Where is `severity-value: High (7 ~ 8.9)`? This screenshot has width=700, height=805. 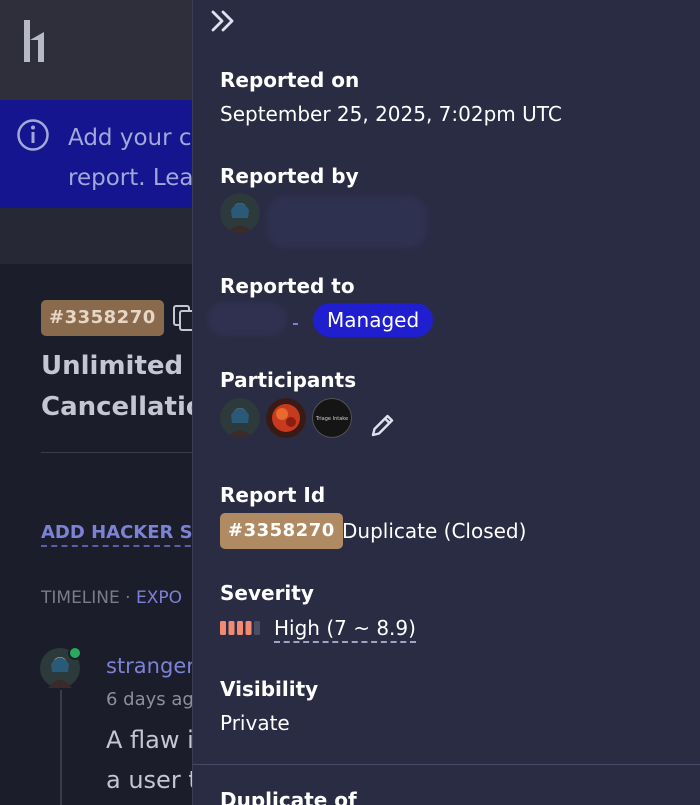 severity-value: High (7 ~ 8.9) is located at coordinates (345, 629).